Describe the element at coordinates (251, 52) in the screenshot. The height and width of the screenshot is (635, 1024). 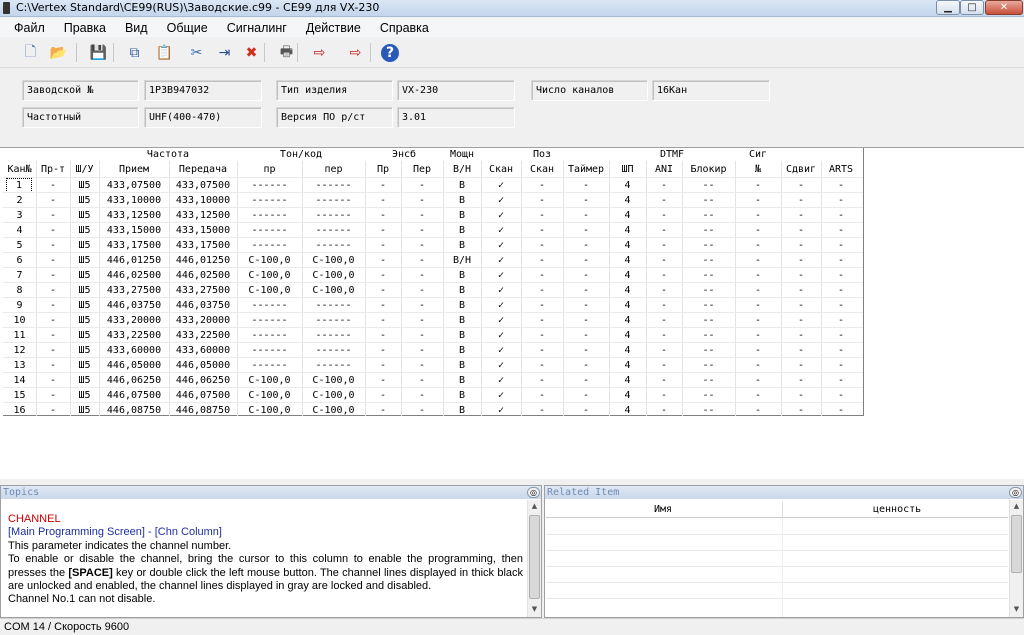
I see `delete-icon: ✖` at that location.